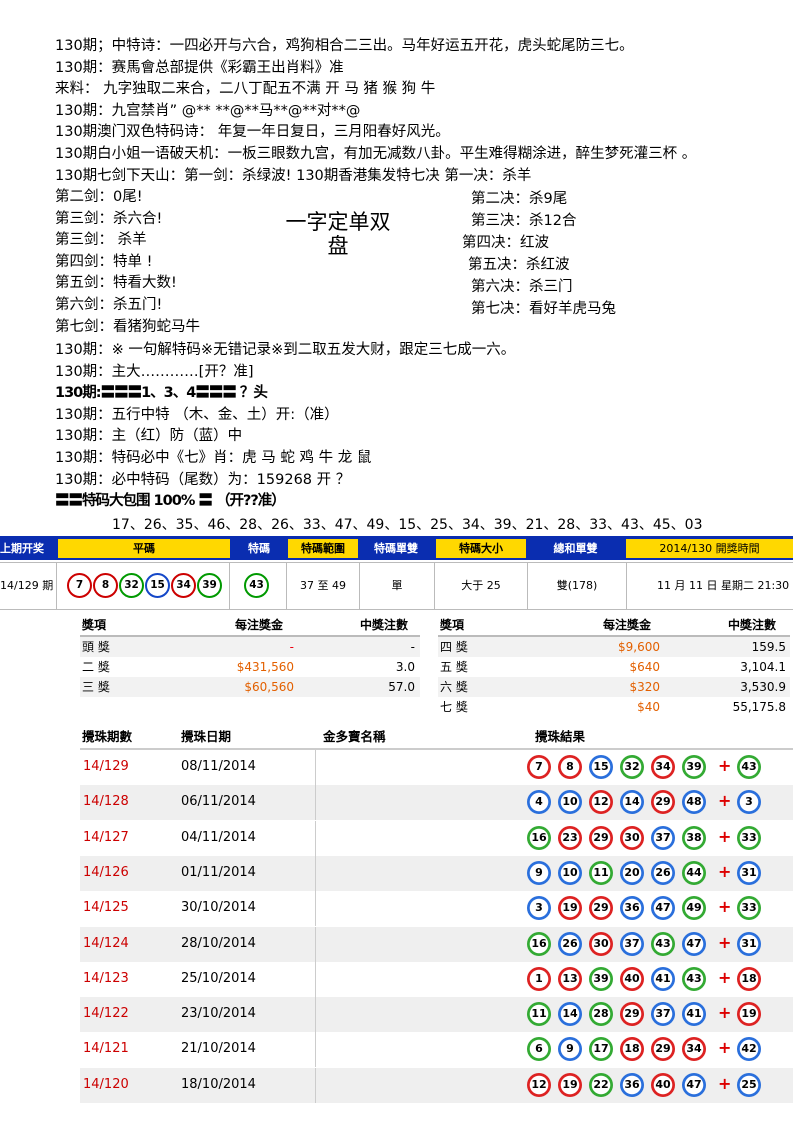 The image size is (793, 1122). I want to click on history-ball: 12, so click(539, 1084).